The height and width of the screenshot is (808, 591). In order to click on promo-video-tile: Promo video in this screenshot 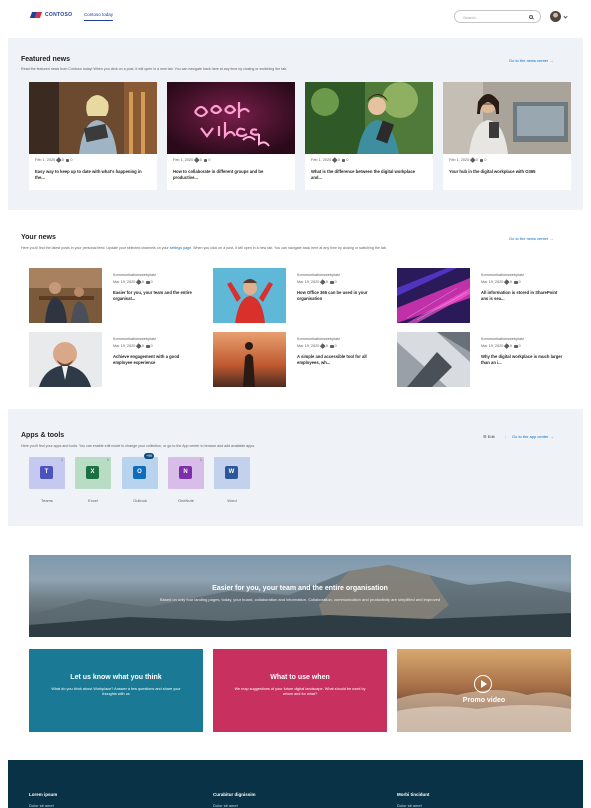, I will do `click(484, 690)`.